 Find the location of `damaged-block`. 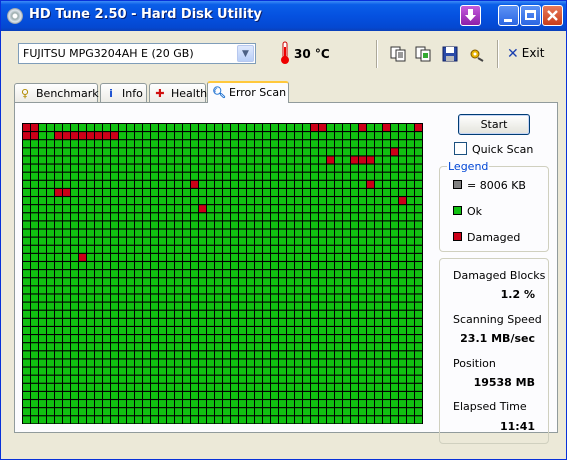

damaged-block is located at coordinates (34, 127).